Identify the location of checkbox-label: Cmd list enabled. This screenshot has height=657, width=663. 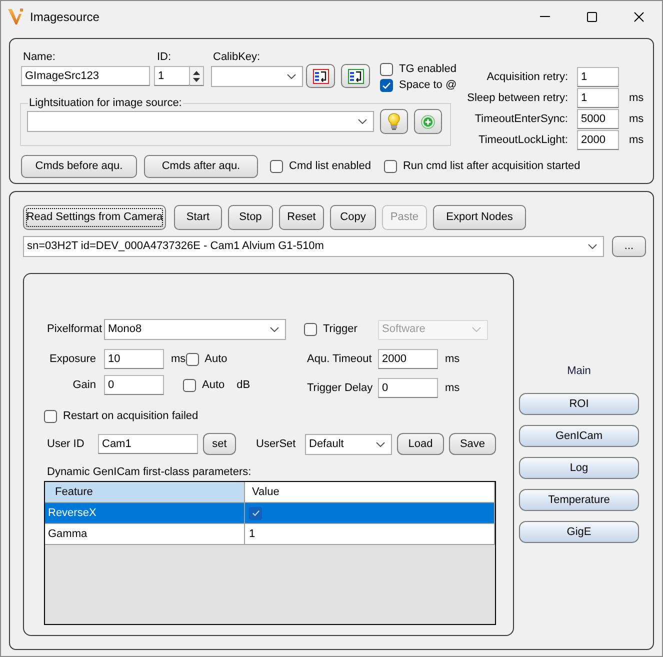
(330, 166).